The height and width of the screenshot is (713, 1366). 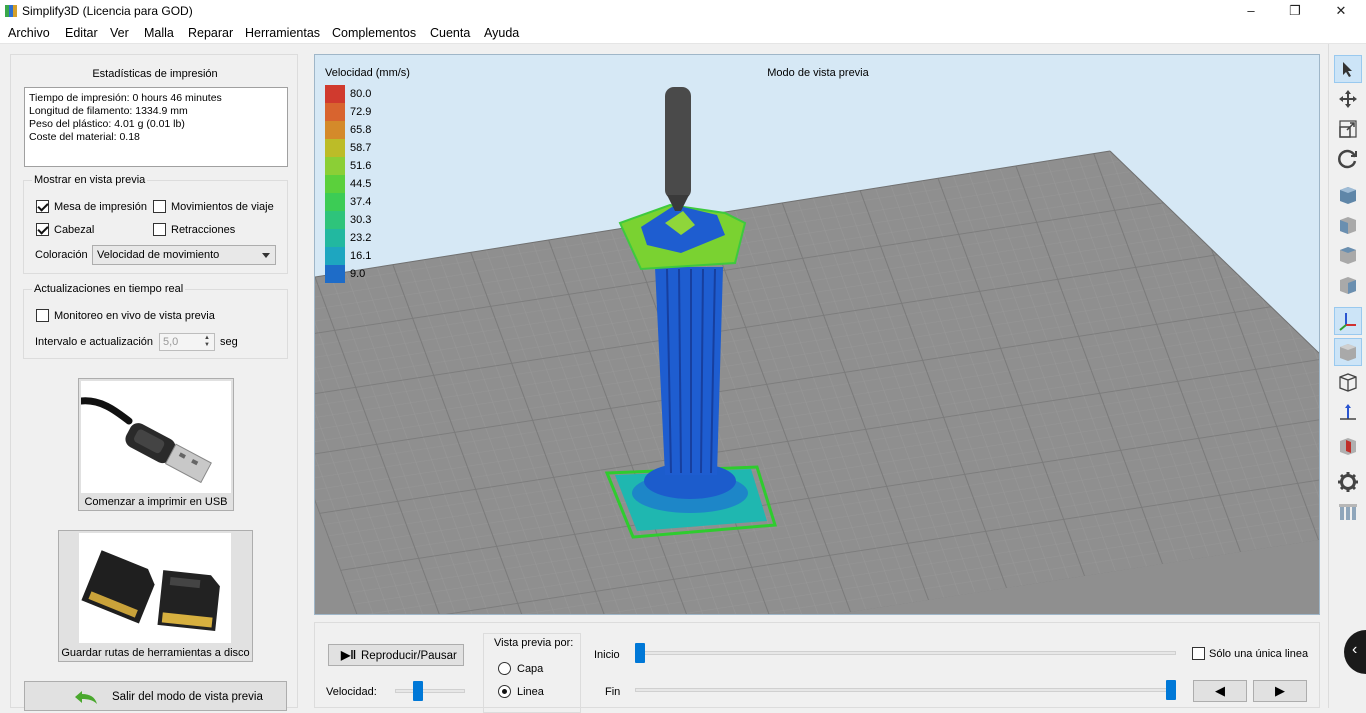 What do you see at coordinates (74, 230) in the screenshot?
I see `head-label: Cabezal` at bounding box center [74, 230].